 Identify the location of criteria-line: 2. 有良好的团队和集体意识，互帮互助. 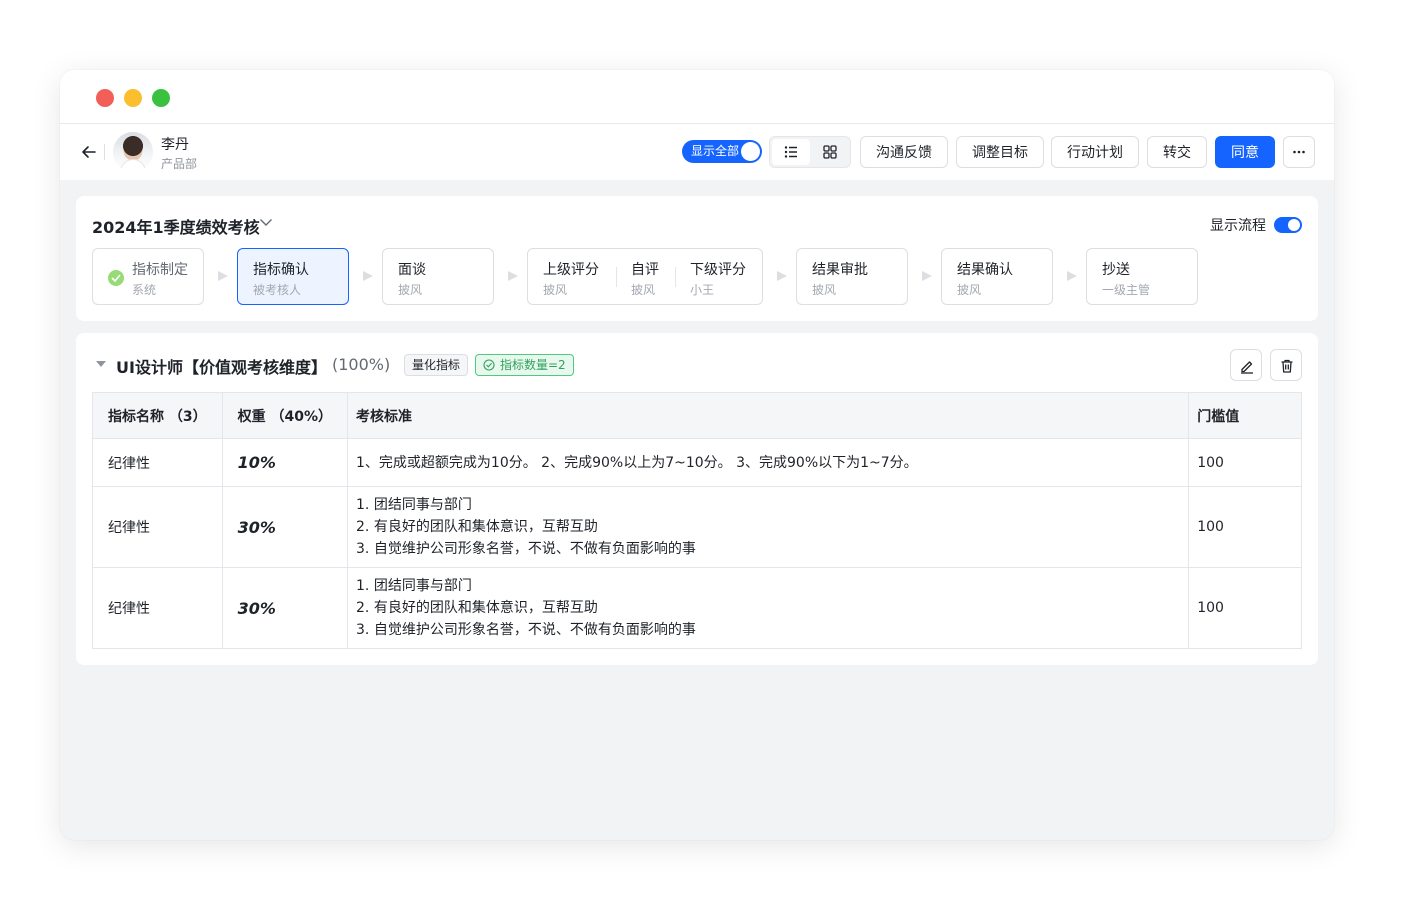
(477, 608).